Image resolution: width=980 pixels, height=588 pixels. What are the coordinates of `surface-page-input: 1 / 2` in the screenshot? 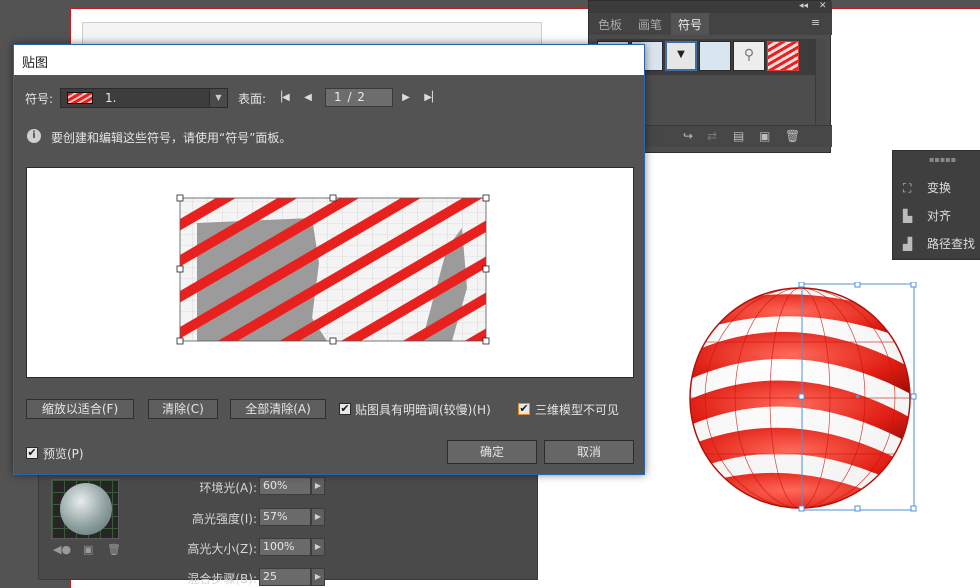 It's located at (359, 97).